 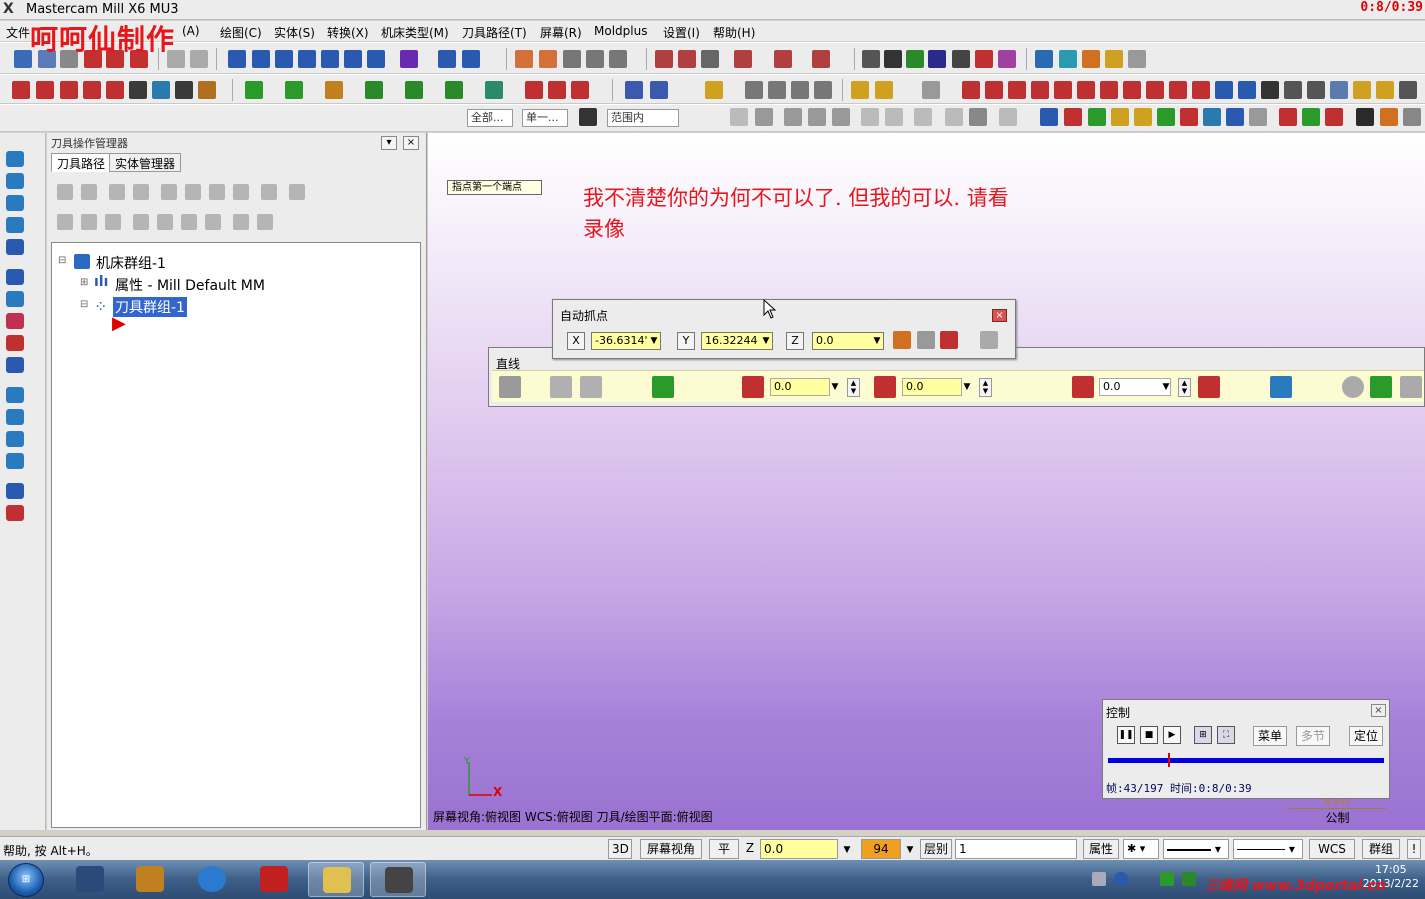 What do you see at coordinates (1281, 387) in the screenshot?
I see `tangent-icon` at bounding box center [1281, 387].